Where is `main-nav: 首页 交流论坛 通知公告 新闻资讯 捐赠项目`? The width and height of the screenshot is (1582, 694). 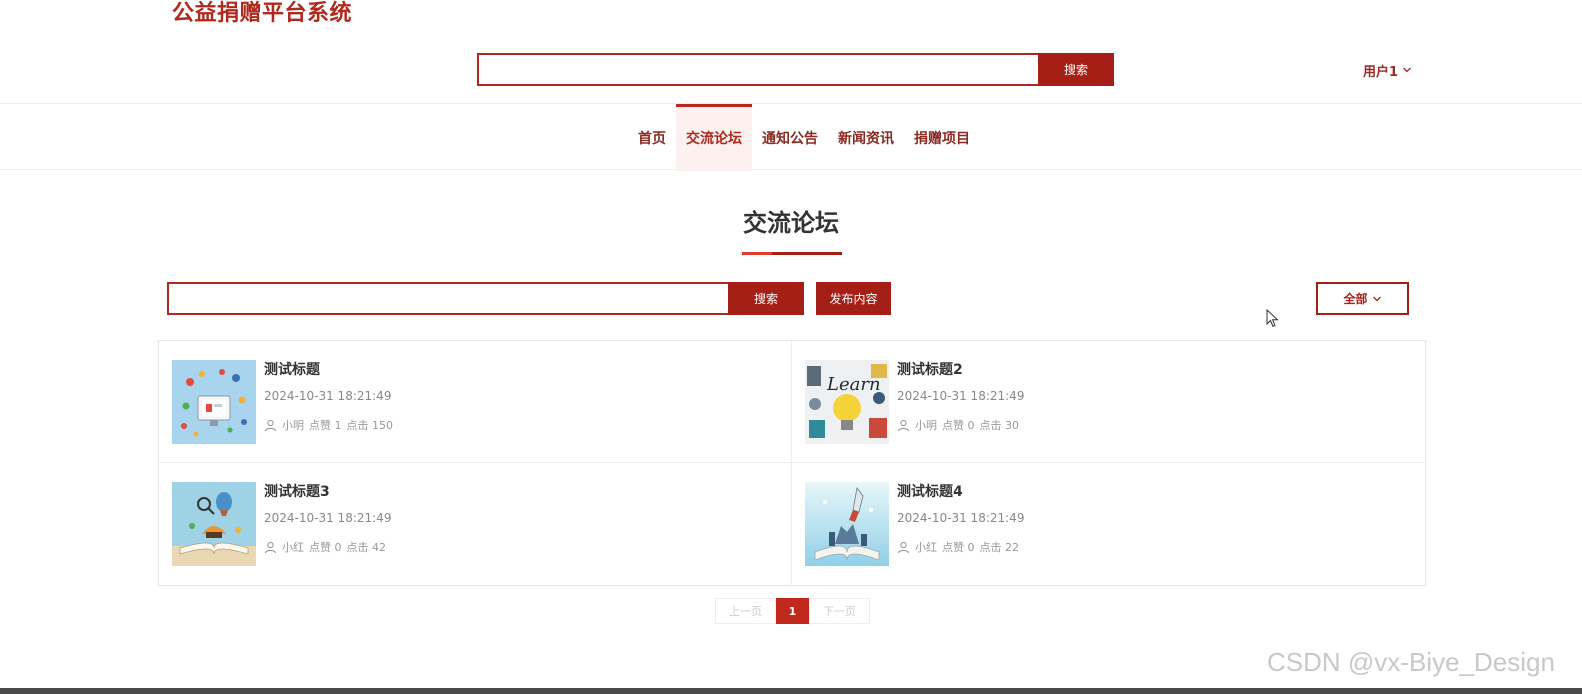
main-nav: 首页 交流论坛 通知公告 新闻资讯 捐赠项目 is located at coordinates (791, 137).